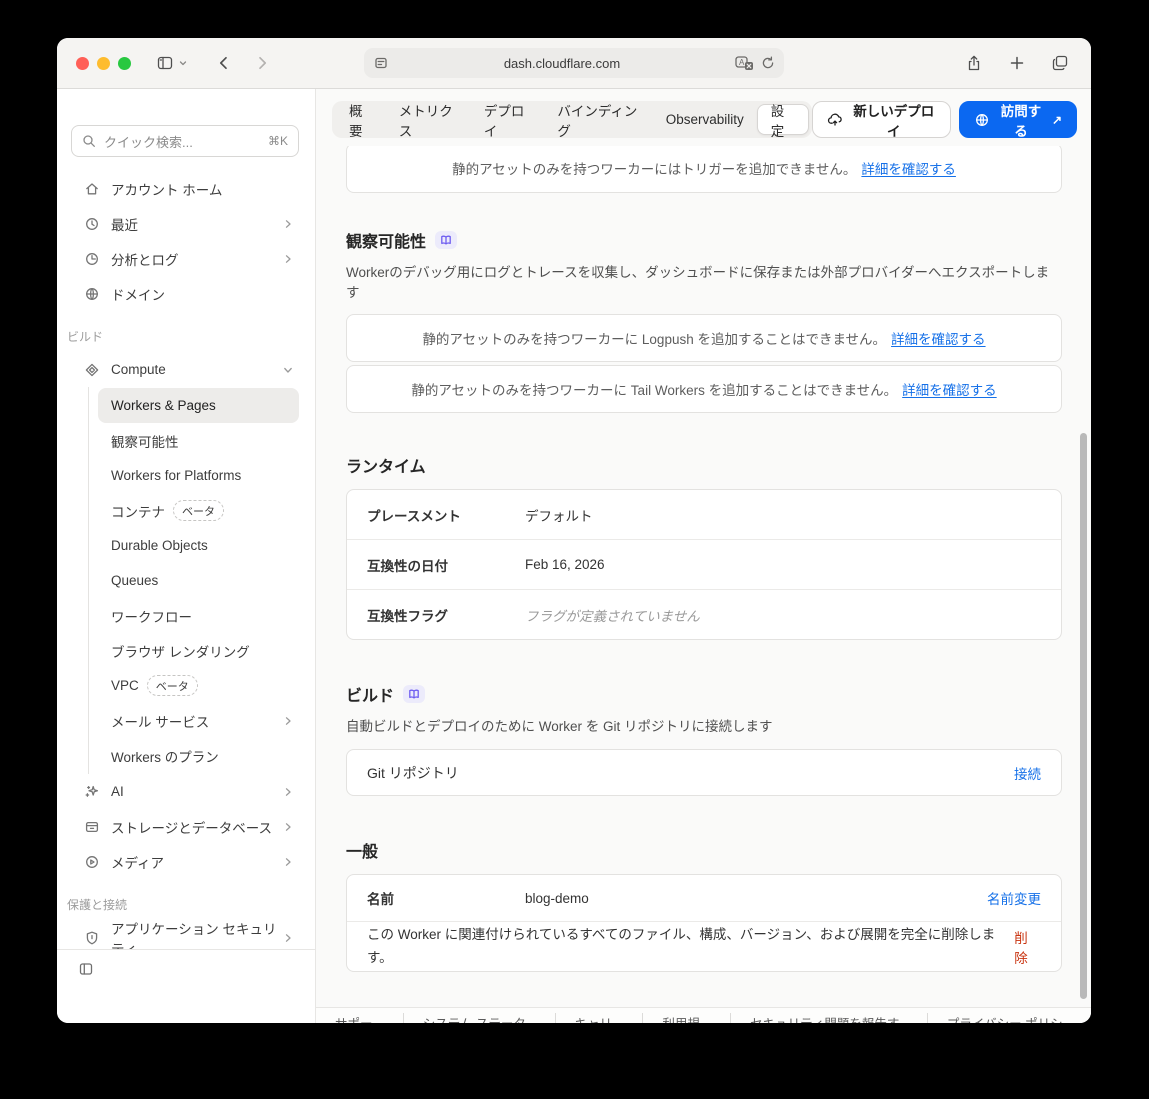 The width and height of the screenshot is (1149, 1099). What do you see at coordinates (612, 616) in the screenshot?
I see `row-value-placeholder: フラグが定義されていません` at bounding box center [612, 616].